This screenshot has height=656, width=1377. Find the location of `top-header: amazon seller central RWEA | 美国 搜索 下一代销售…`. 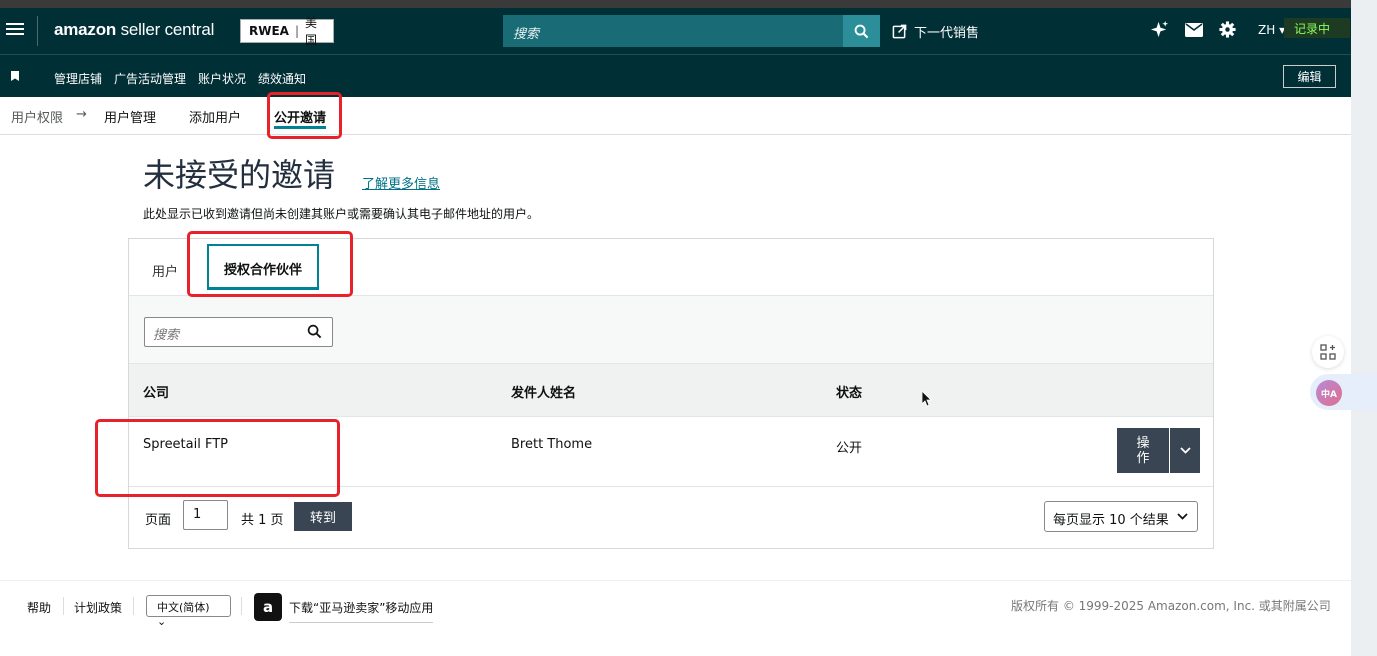

top-header: amazon seller central RWEA | 美国 搜索 下一代销售… is located at coordinates (675, 31).